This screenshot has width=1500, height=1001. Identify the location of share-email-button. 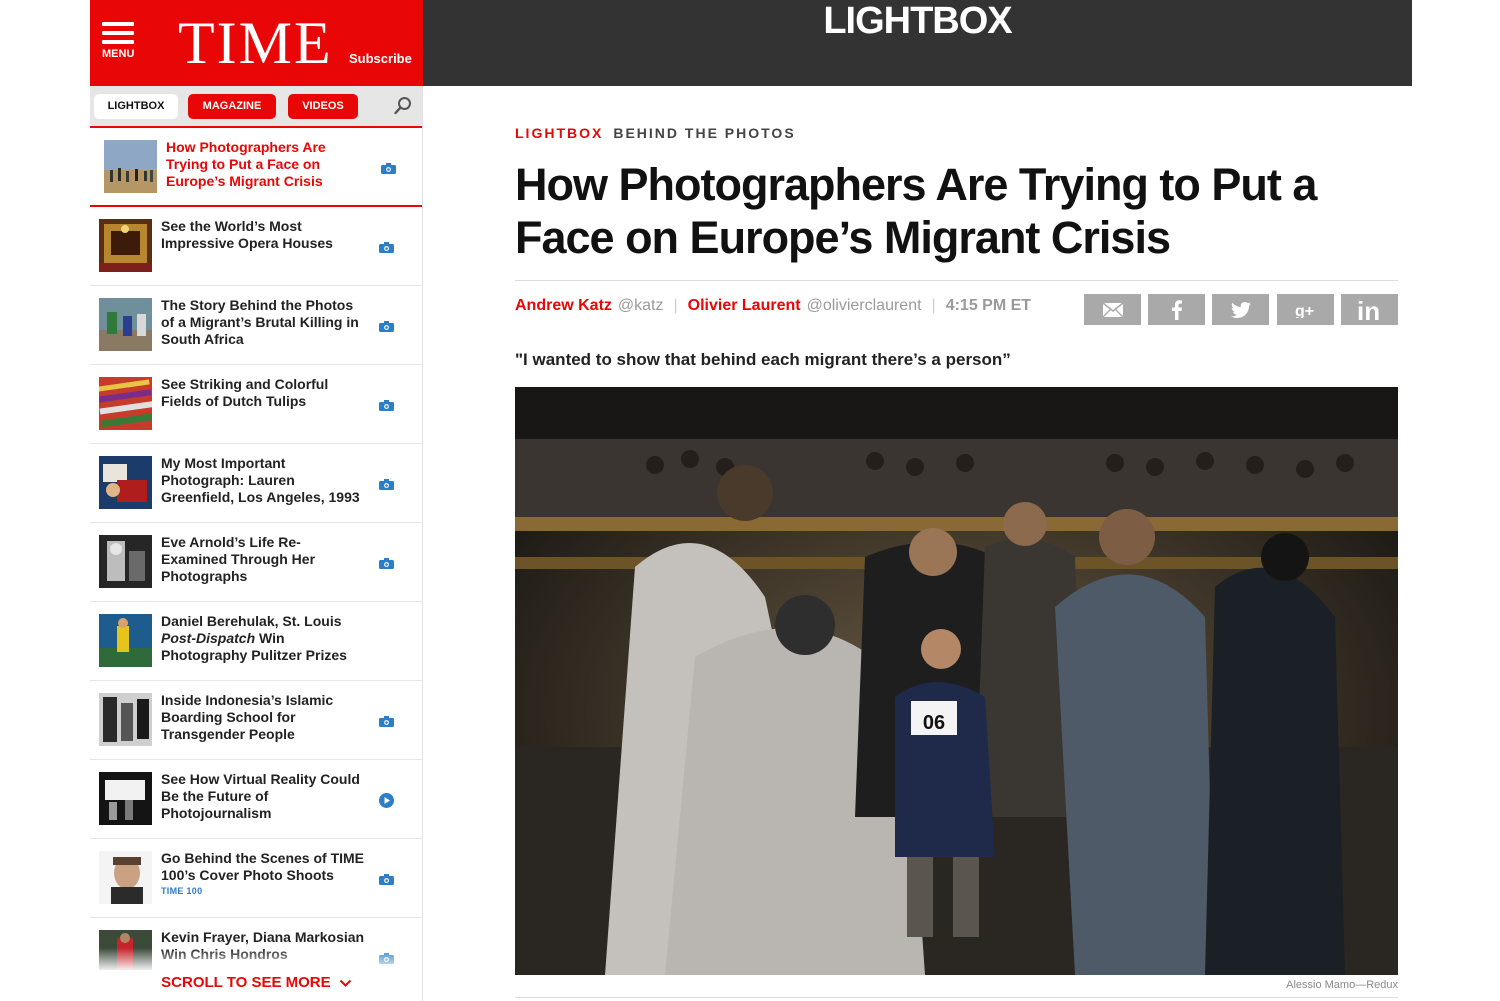
(1112, 309).